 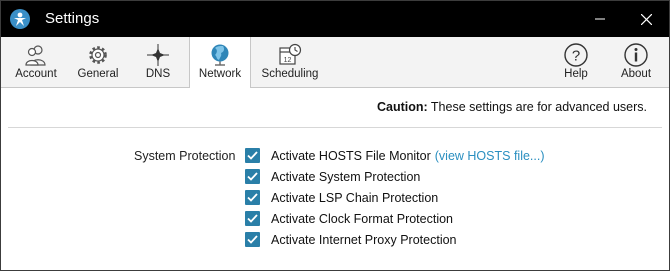 I want to click on help-label: Help, so click(x=576, y=74).